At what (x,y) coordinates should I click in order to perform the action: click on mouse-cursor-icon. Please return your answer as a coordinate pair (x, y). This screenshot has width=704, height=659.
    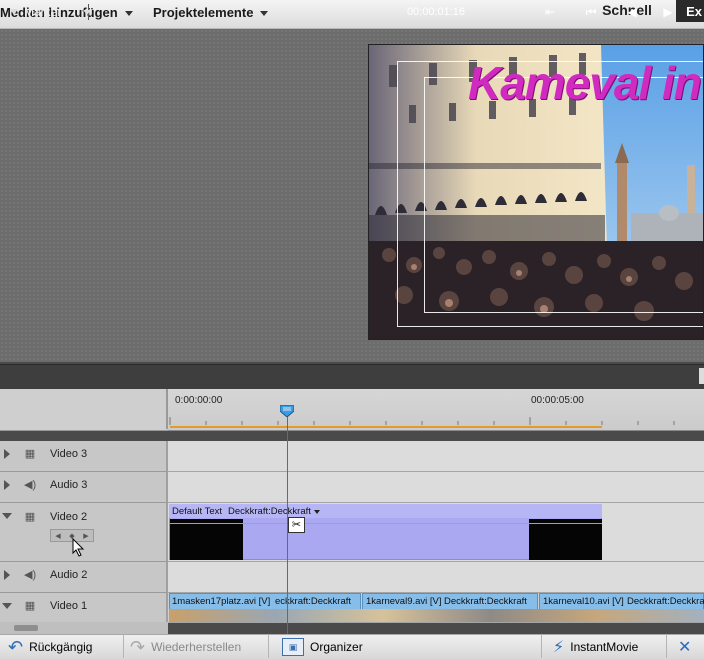
    Looking at the image, I should click on (78, 547).